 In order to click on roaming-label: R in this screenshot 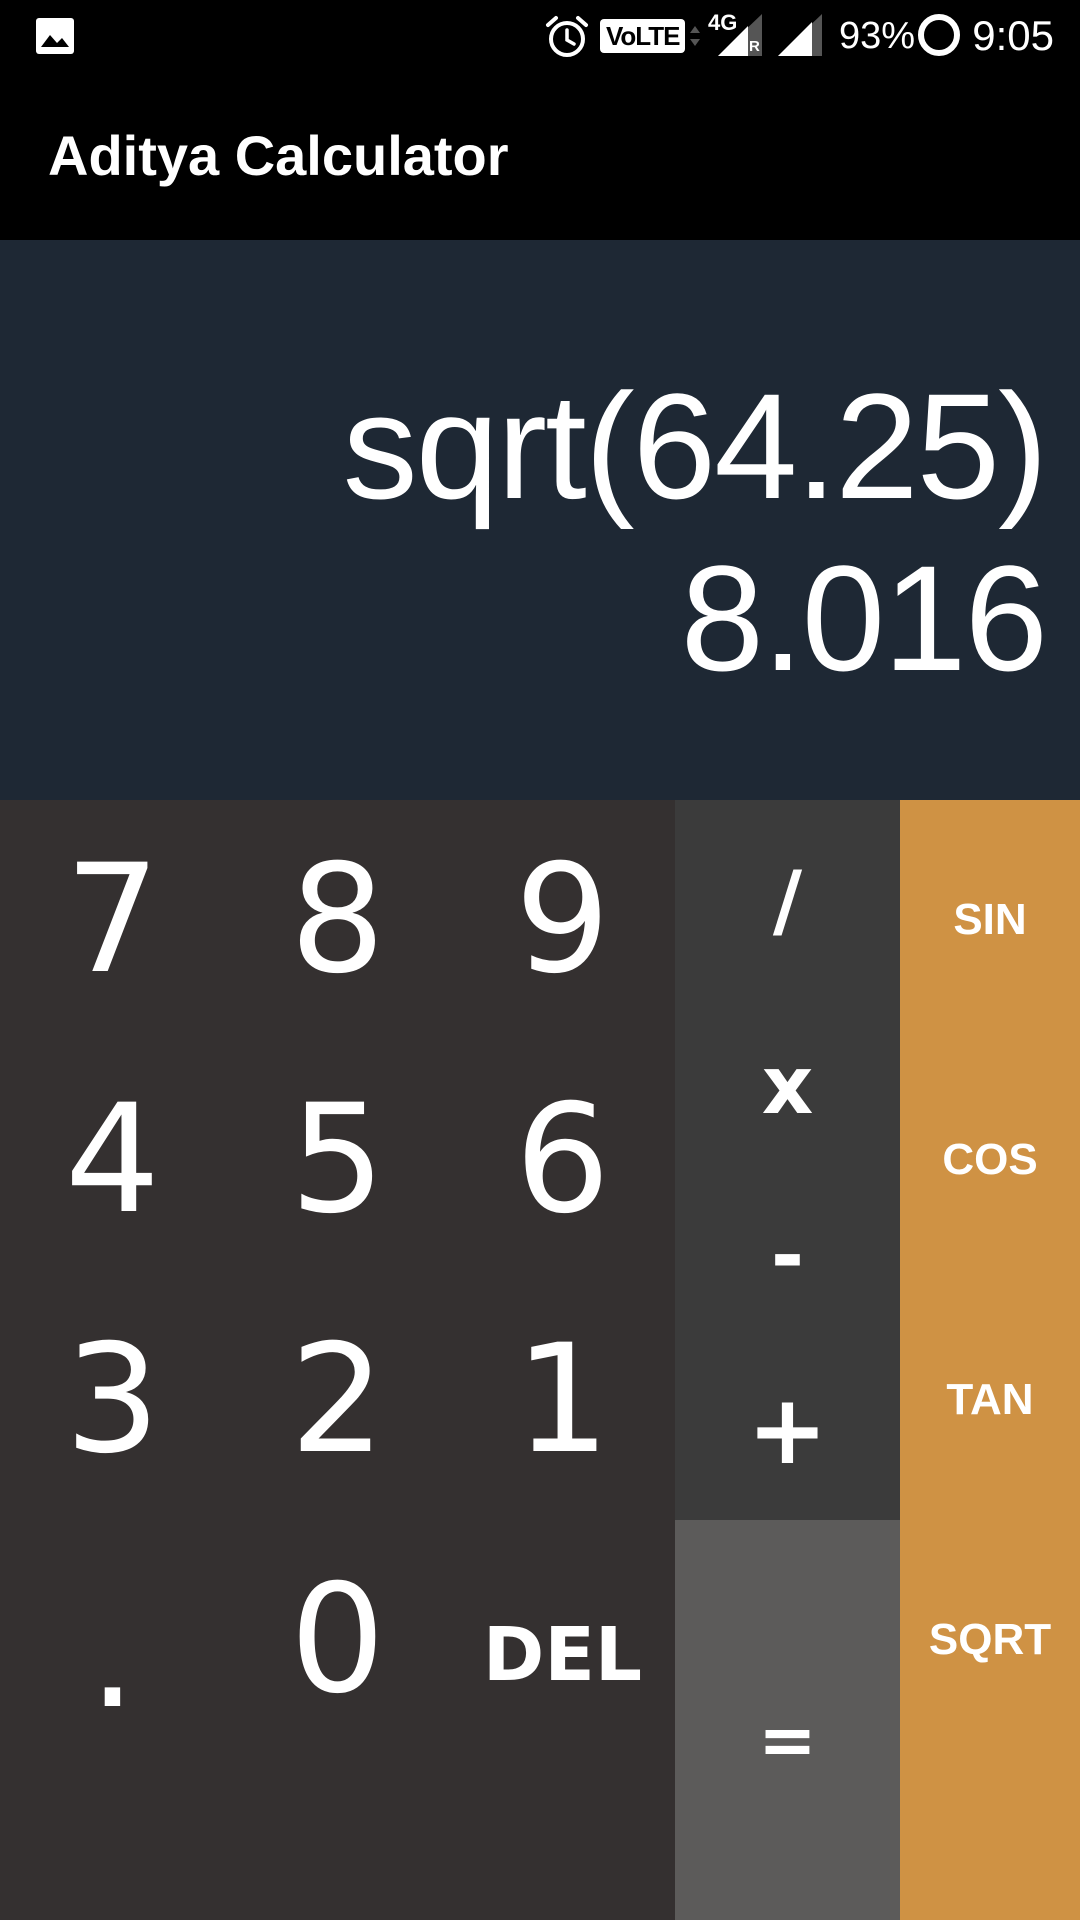, I will do `click(754, 46)`.